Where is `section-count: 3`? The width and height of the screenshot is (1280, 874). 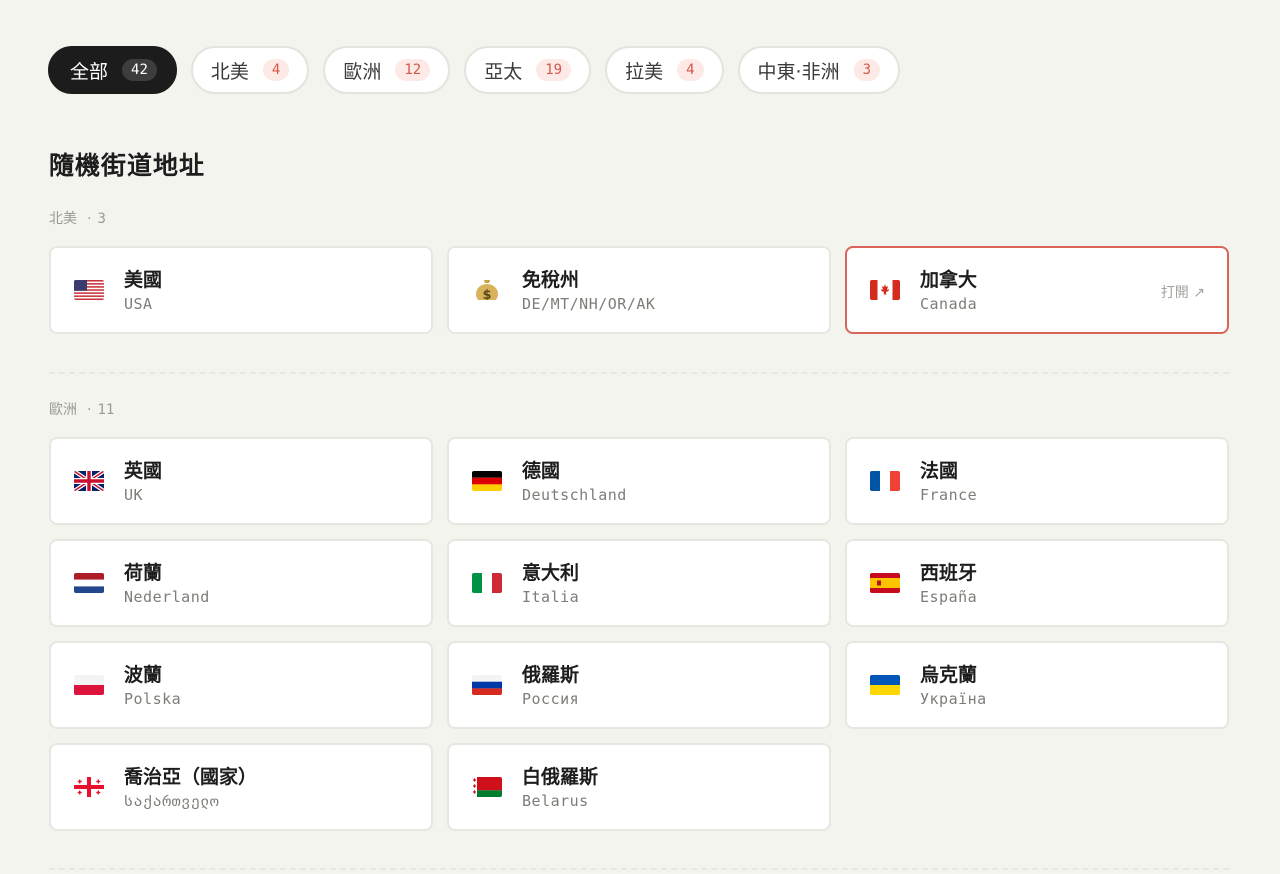
section-count: 3 is located at coordinates (101, 219).